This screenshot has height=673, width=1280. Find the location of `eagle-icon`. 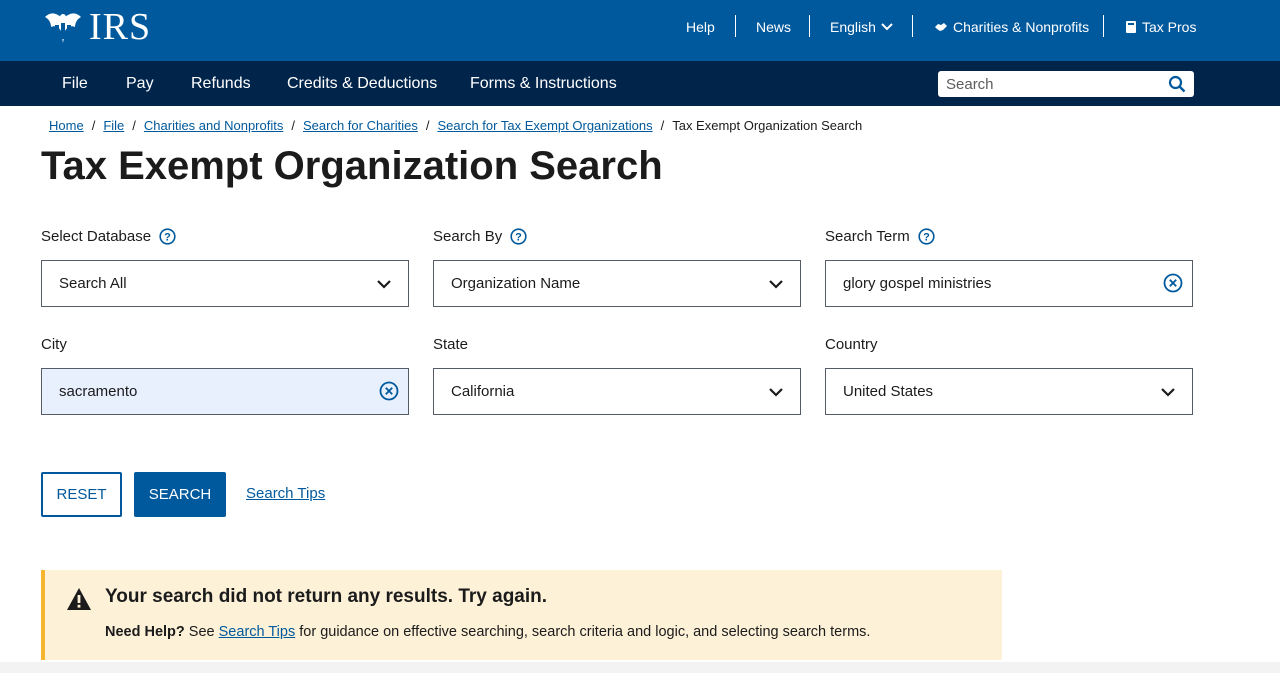

eagle-icon is located at coordinates (63, 28).